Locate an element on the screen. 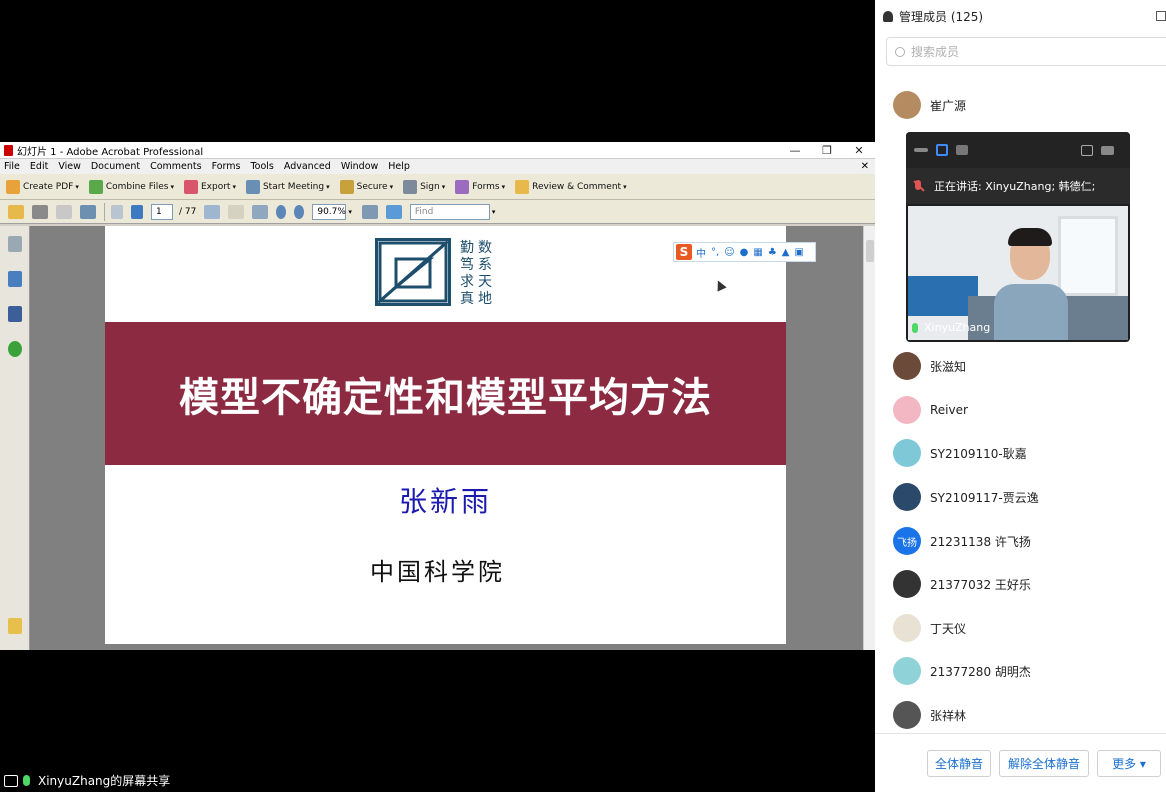 This screenshot has height=792, width=1166. navigation-pane is located at coordinates (15, 438).